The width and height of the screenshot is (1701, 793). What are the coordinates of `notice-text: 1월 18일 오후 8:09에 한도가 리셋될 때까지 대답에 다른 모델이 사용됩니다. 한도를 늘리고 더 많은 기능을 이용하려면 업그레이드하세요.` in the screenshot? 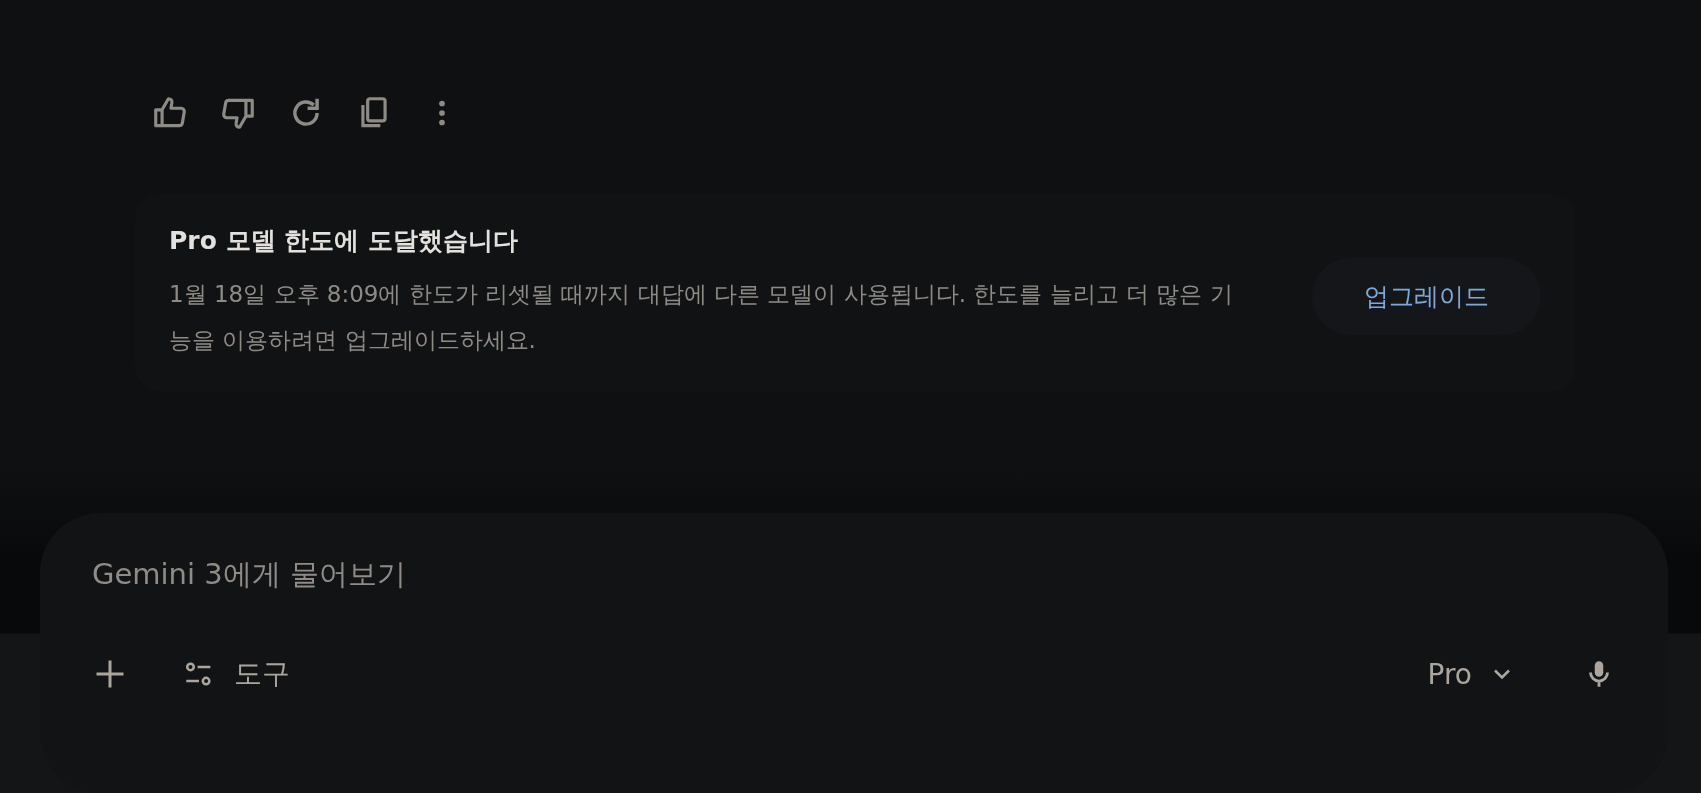 It's located at (701, 317).